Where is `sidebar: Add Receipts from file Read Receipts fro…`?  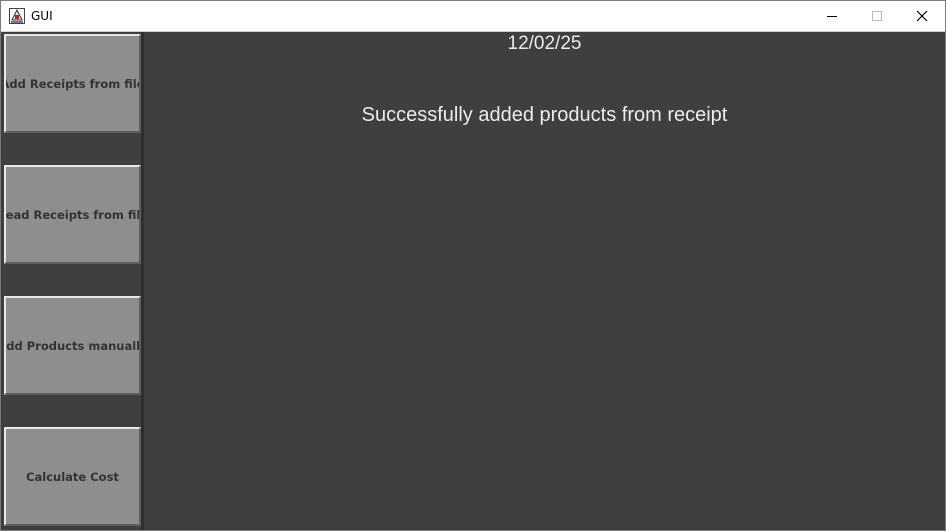
sidebar: Add Receipts from file Read Receipts fro… is located at coordinates (72, 281).